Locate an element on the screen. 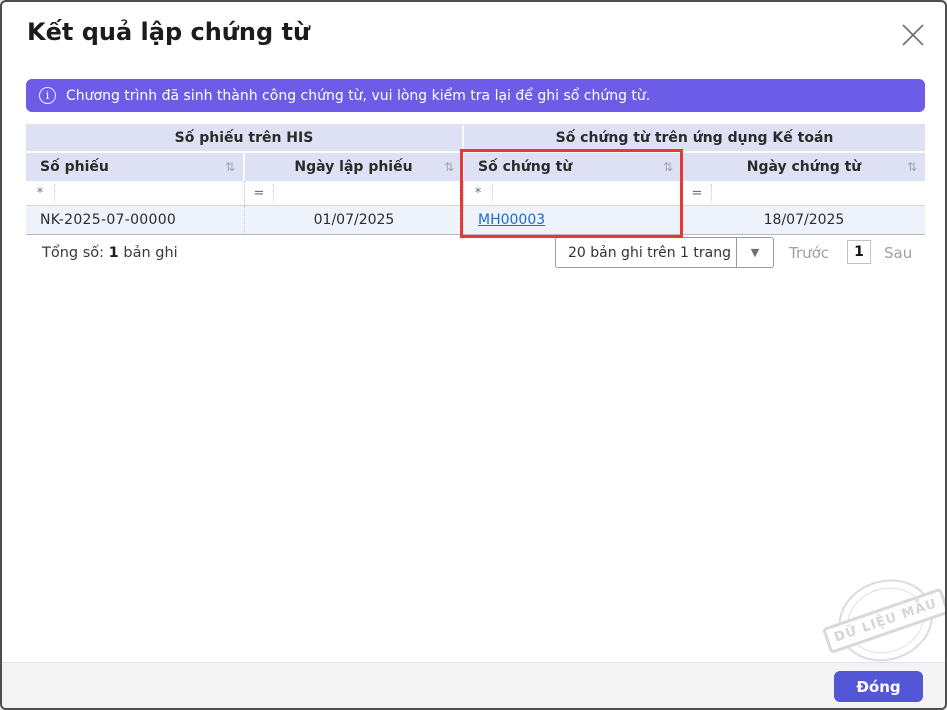 The height and width of the screenshot is (710, 947). cell-ngay-lap-phieu: 01/07/2025 is located at coordinates (354, 220).